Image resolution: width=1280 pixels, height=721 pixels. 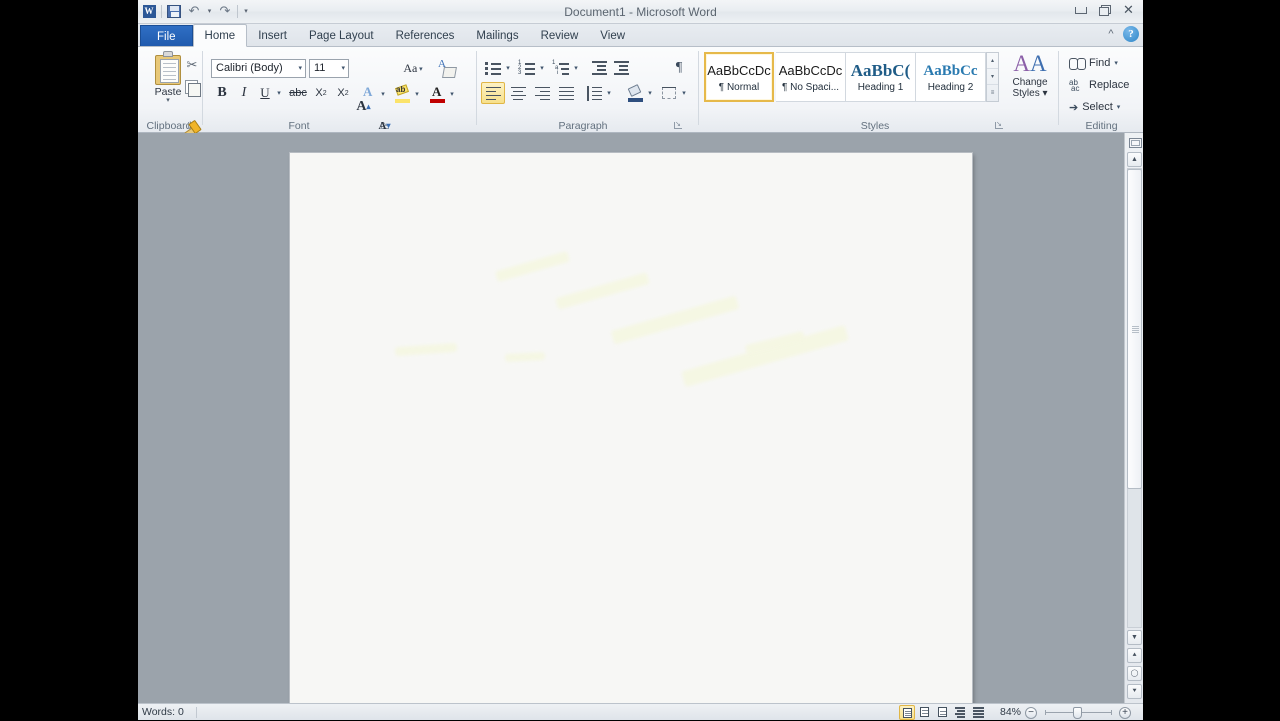 What do you see at coordinates (1116, 63) in the screenshot?
I see `find-dropdown-icon: ▾` at bounding box center [1116, 63].